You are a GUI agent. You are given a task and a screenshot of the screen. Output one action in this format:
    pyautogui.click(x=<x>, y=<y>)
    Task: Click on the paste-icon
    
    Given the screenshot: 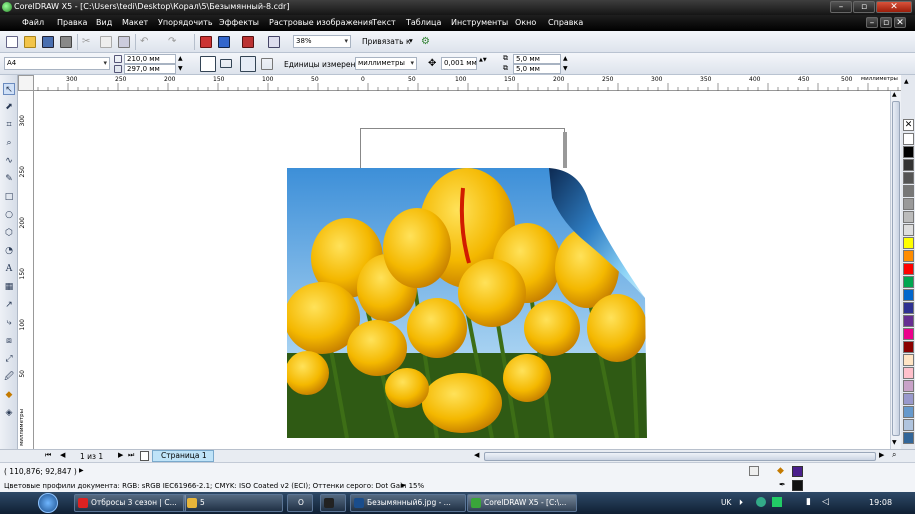 What is the action you would take?
    pyautogui.click(x=124, y=42)
    